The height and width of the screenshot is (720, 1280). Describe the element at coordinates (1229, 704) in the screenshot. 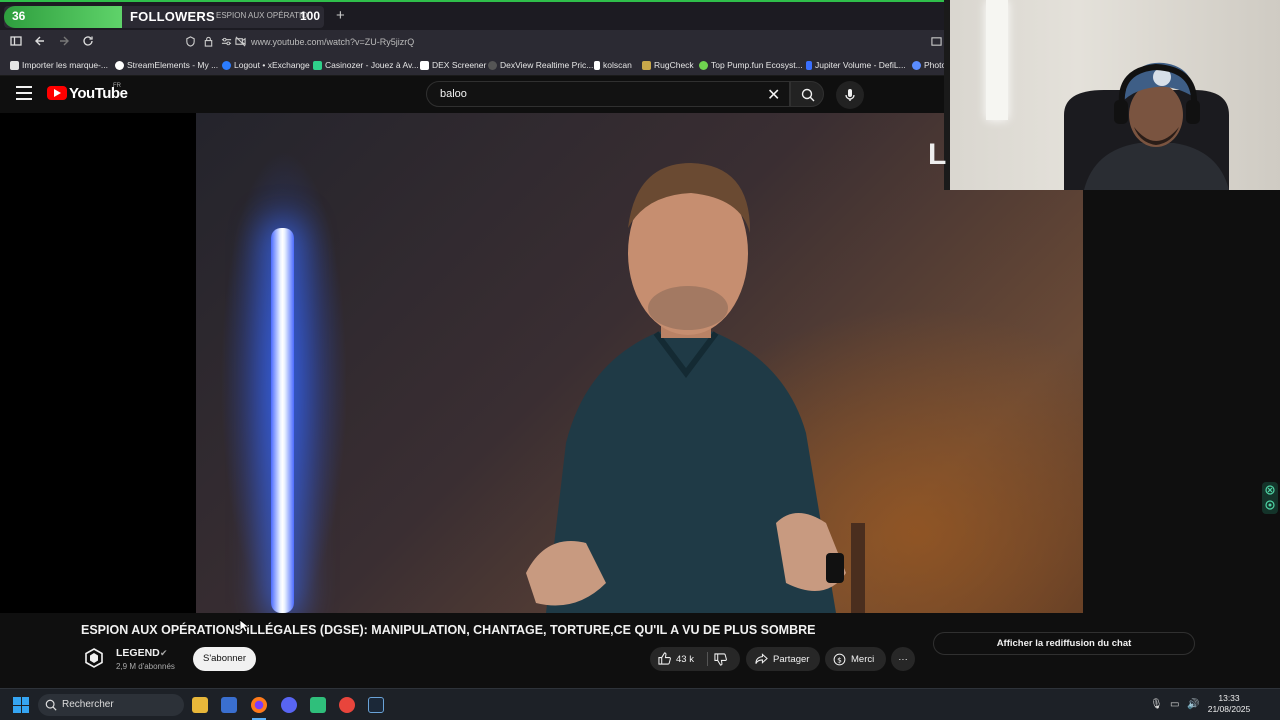

I see `clock: 13:33 21/08/2025` at that location.